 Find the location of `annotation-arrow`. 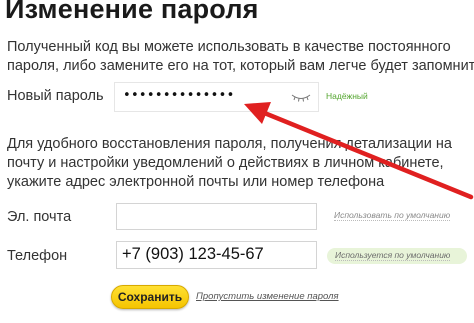

annotation-arrow is located at coordinates (359, 151).